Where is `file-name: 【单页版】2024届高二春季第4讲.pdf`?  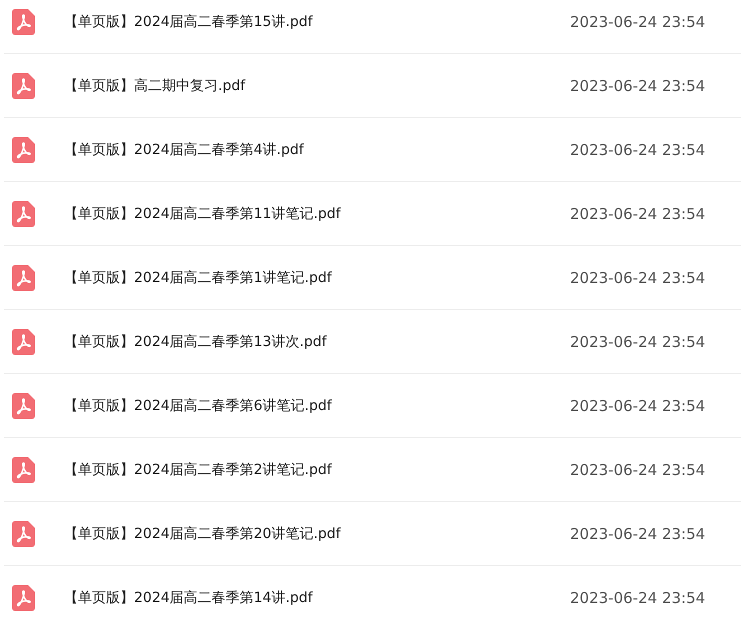 file-name: 【单页版】2024届高二春季第4讲.pdf is located at coordinates (299, 149).